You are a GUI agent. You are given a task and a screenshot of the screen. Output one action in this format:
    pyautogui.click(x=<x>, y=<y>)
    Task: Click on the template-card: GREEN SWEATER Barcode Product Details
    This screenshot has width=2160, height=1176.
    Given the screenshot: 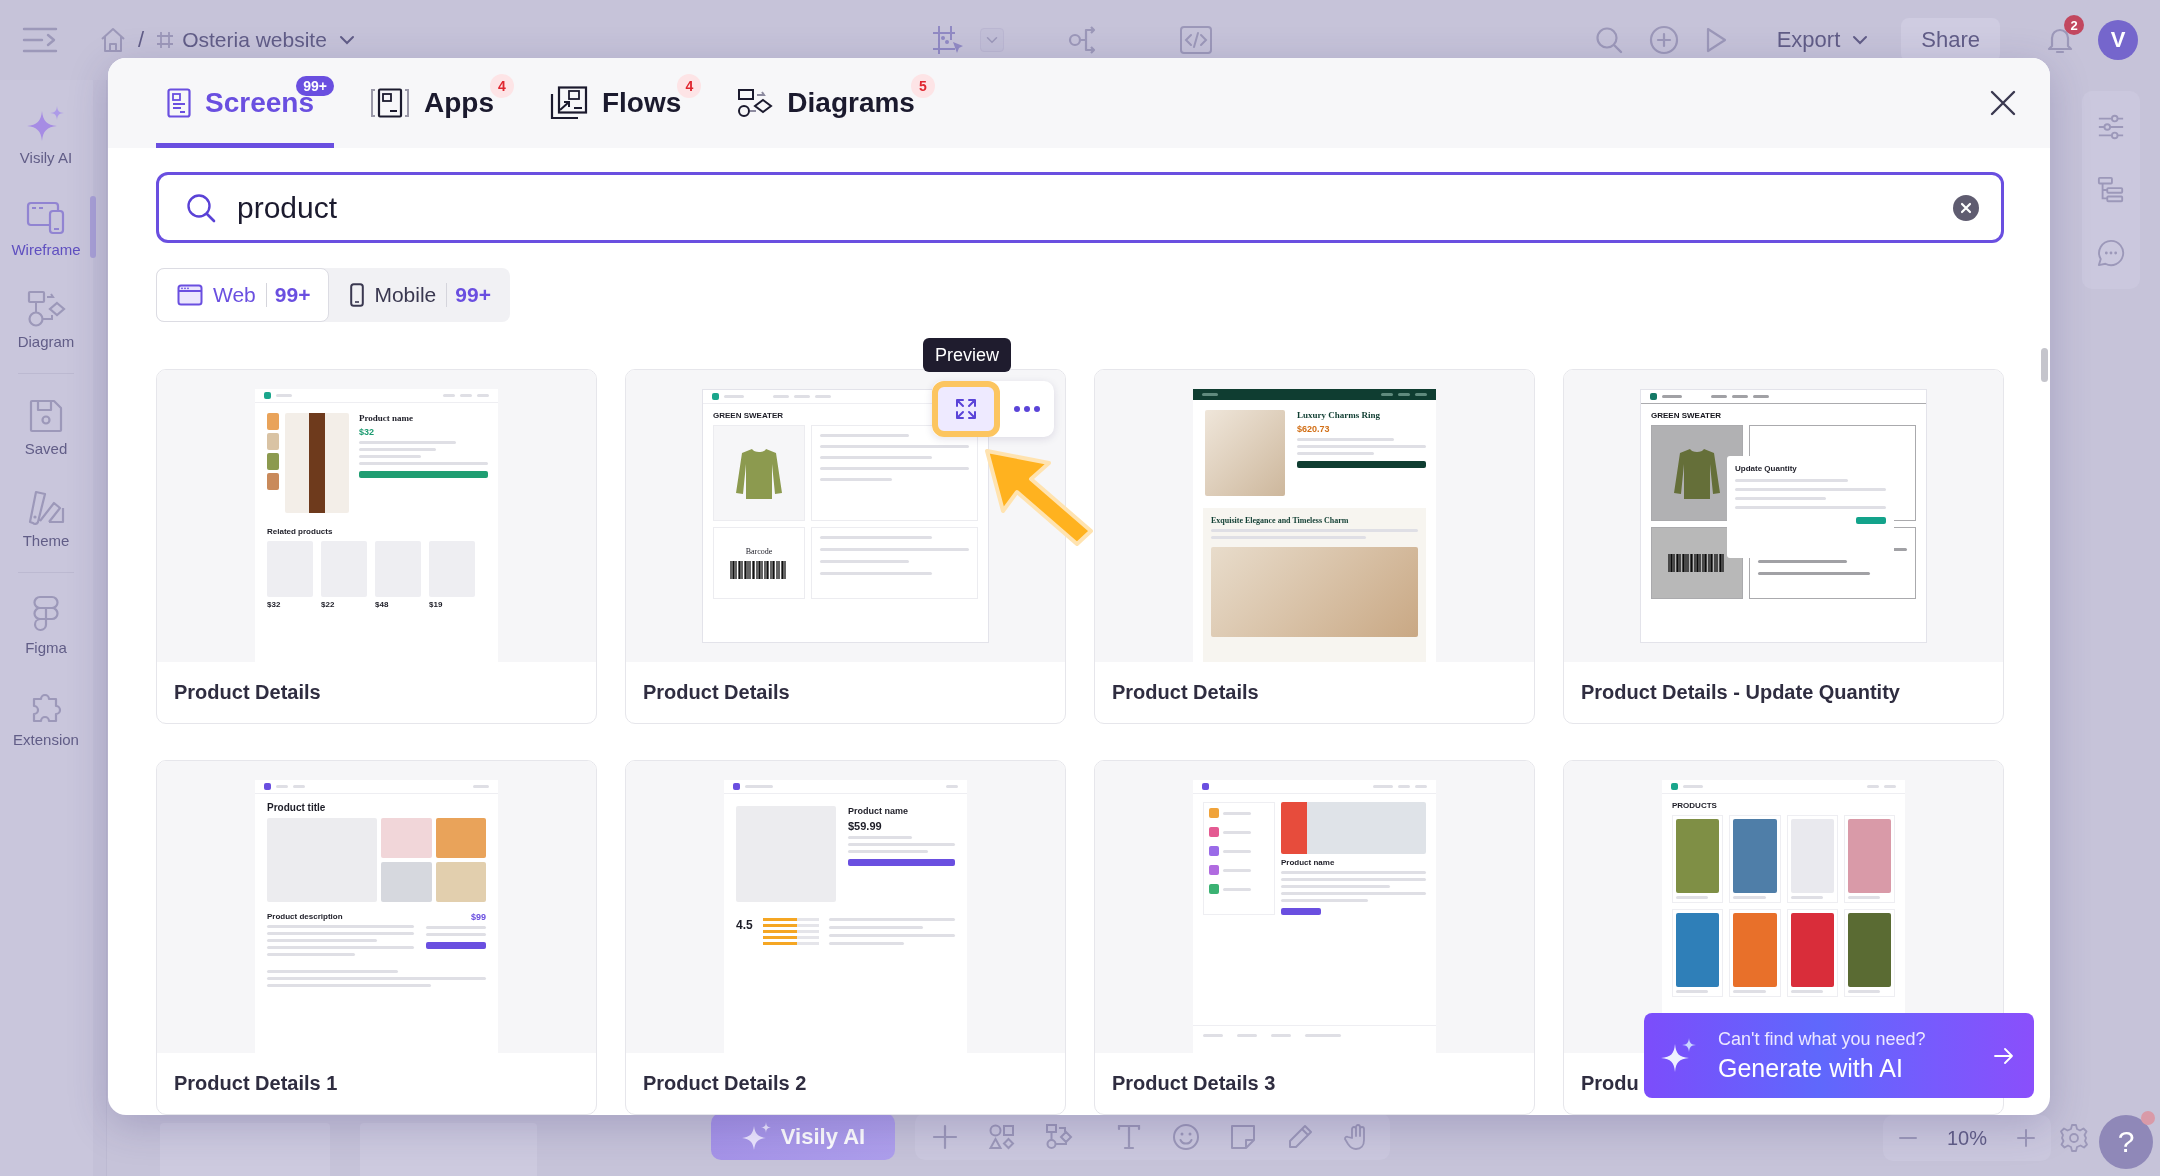 What is the action you would take?
    pyautogui.click(x=845, y=546)
    